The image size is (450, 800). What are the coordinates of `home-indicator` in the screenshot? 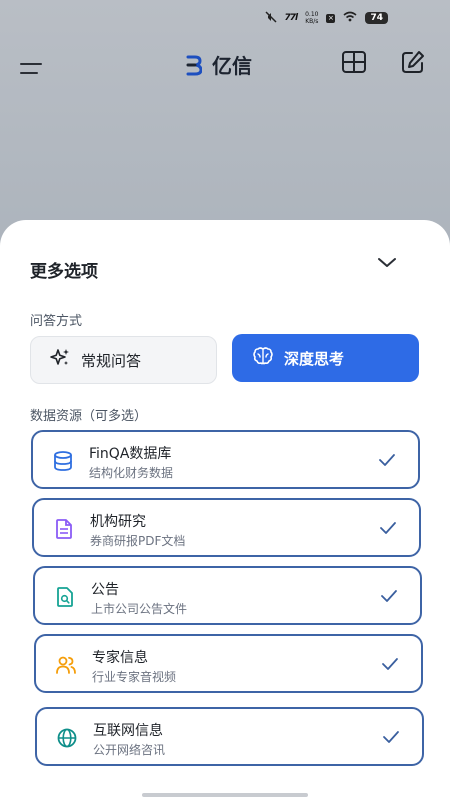 It's located at (225, 795).